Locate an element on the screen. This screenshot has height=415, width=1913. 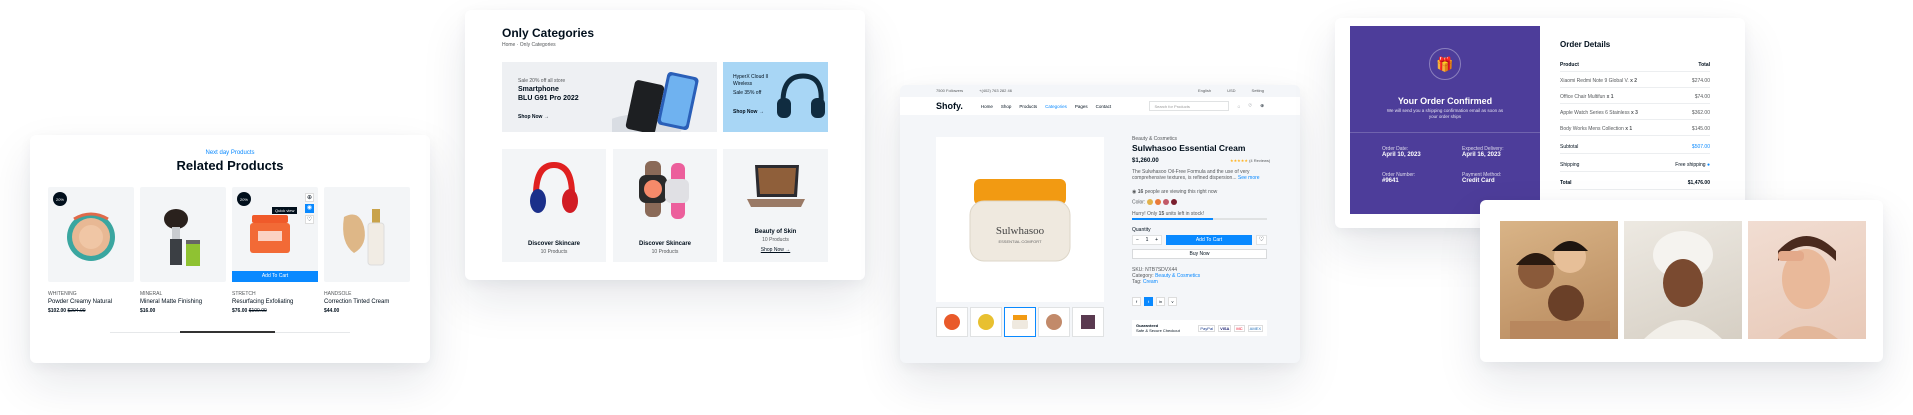
facebook-icon: f is located at coordinates (1136, 301).